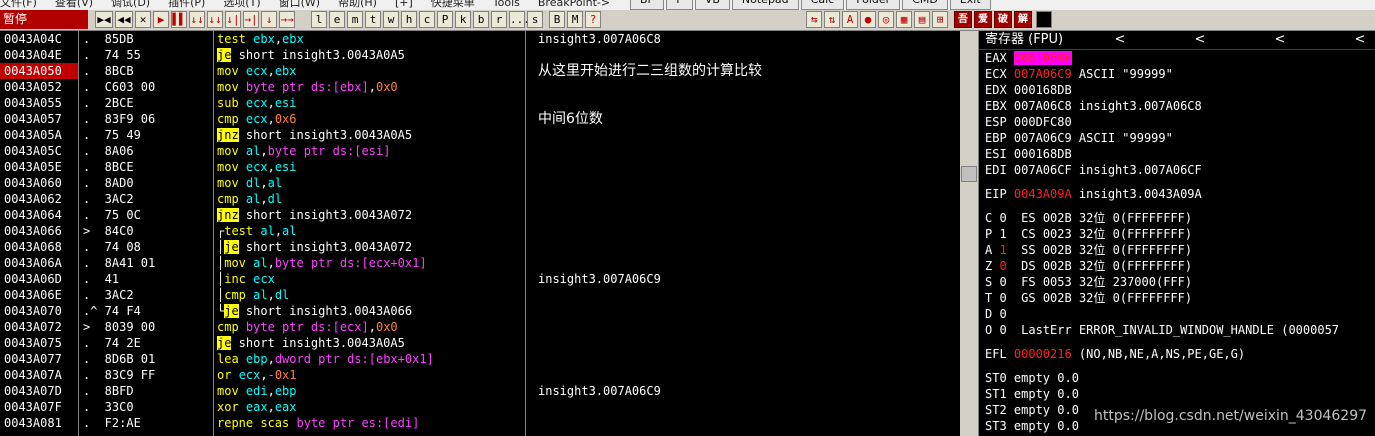 The height and width of the screenshot is (436, 1375). What do you see at coordinates (369, 183) in the screenshot?
I see `asm-line: mov dl,al` at bounding box center [369, 183].